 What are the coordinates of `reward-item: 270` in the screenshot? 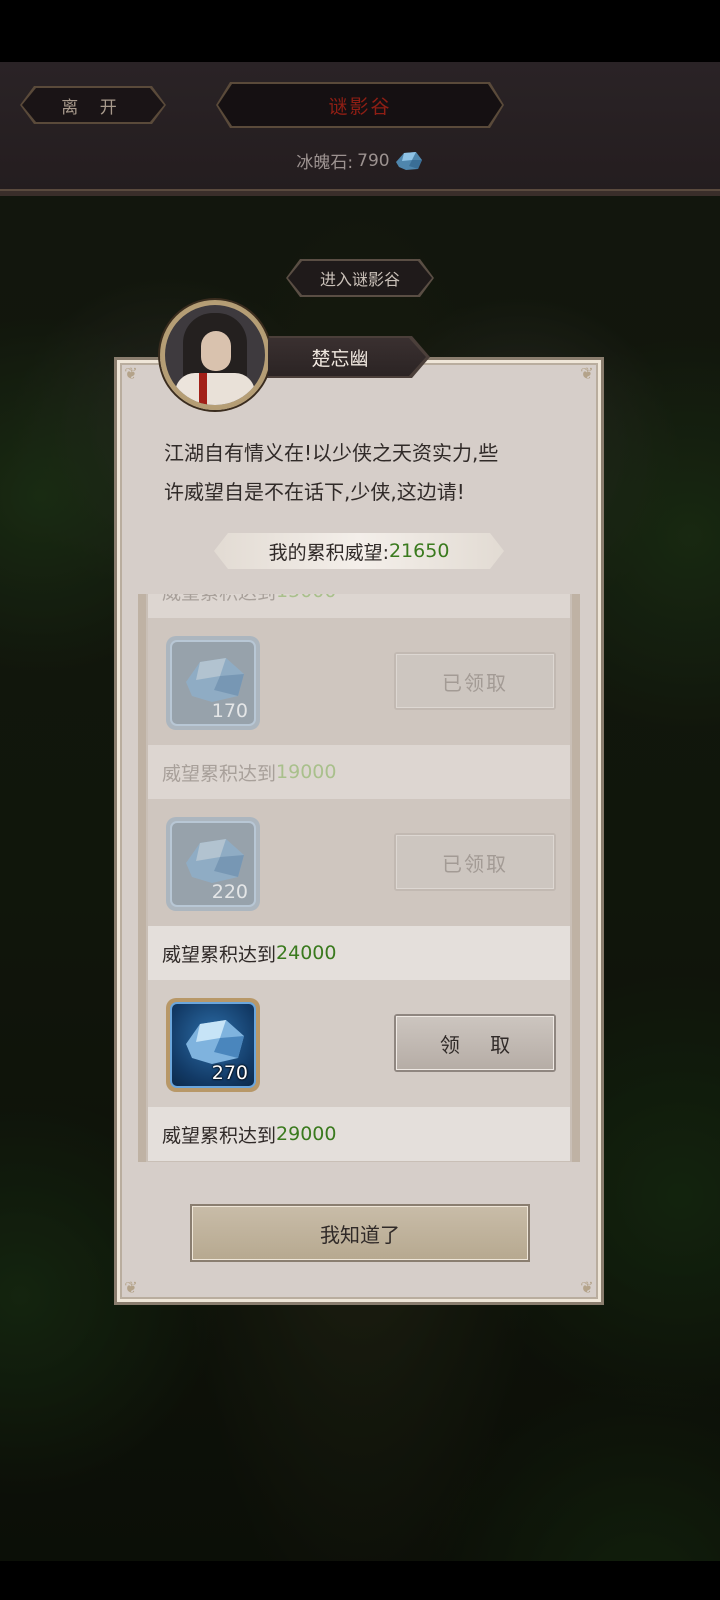 It's located at (213, 1045).